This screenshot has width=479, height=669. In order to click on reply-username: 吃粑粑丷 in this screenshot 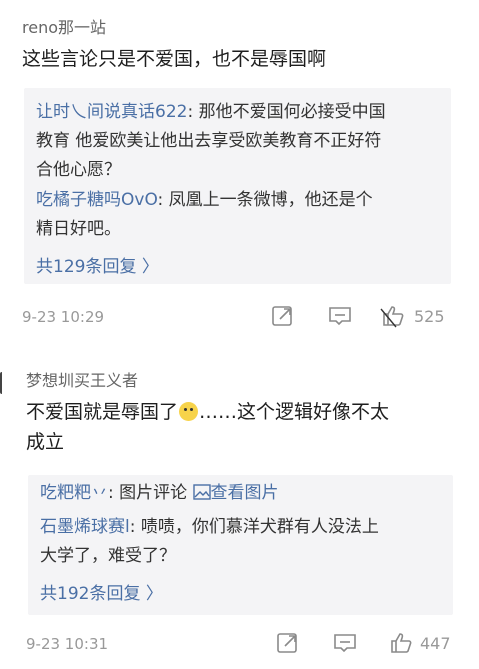, I will do `click(74, 493)`.